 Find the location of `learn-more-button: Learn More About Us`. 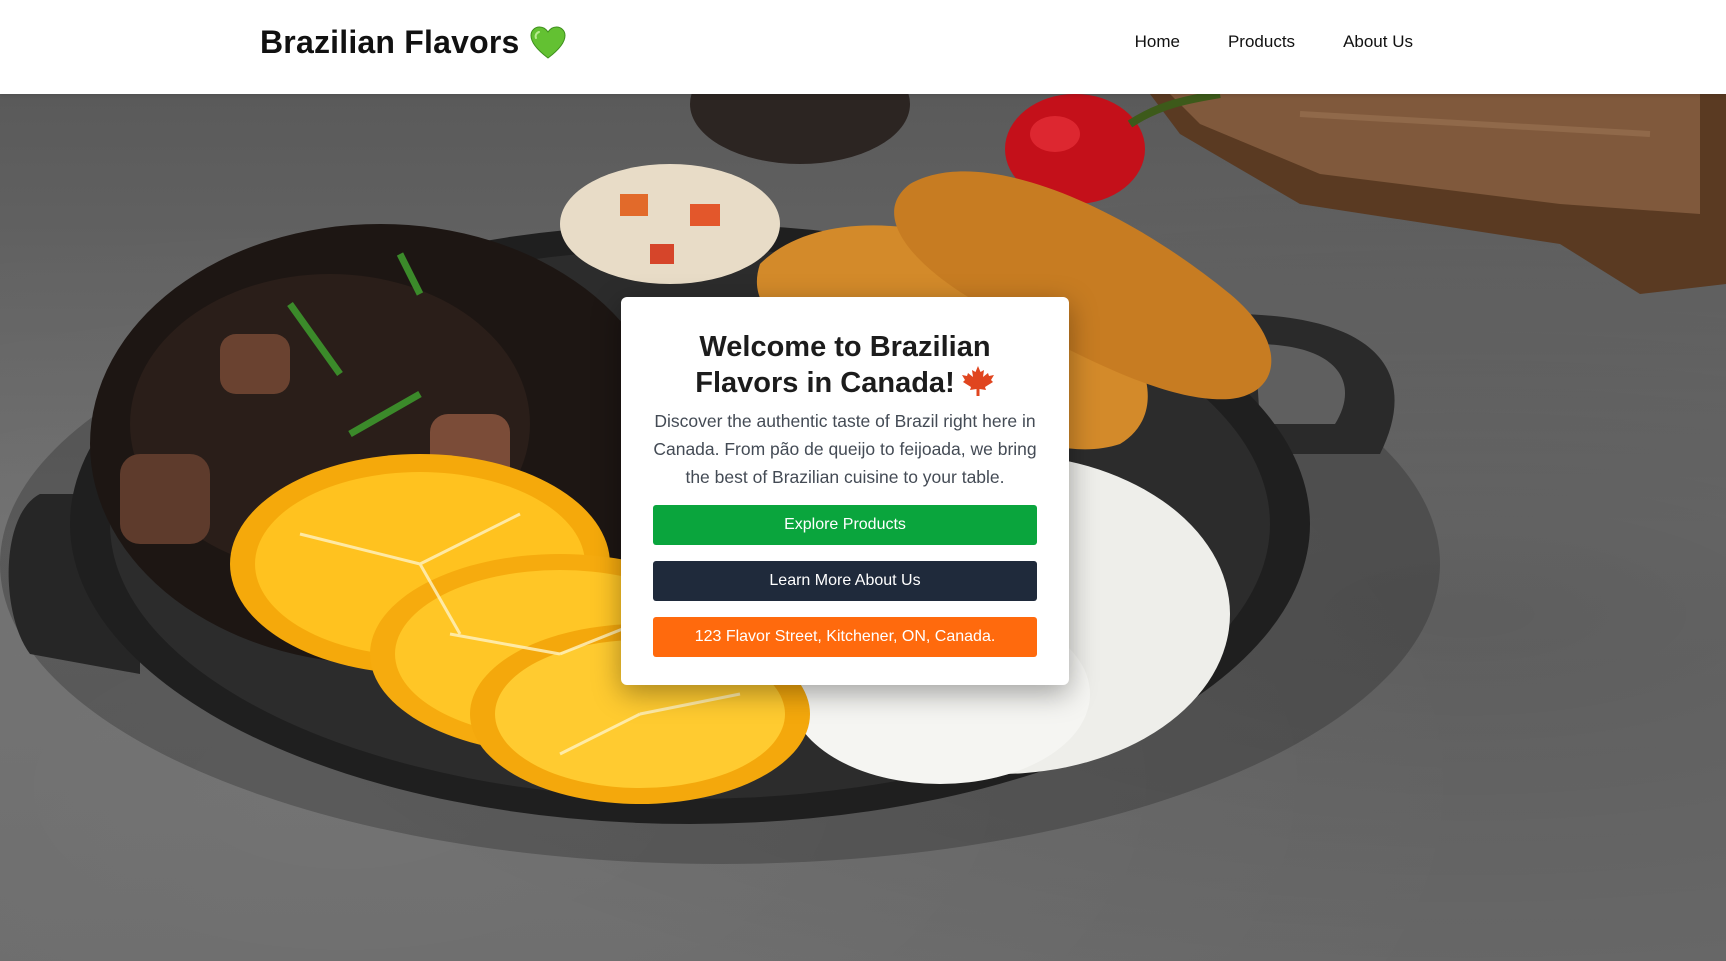

learn-more-button: Learn More About Us is located at coordinates (845, 581).